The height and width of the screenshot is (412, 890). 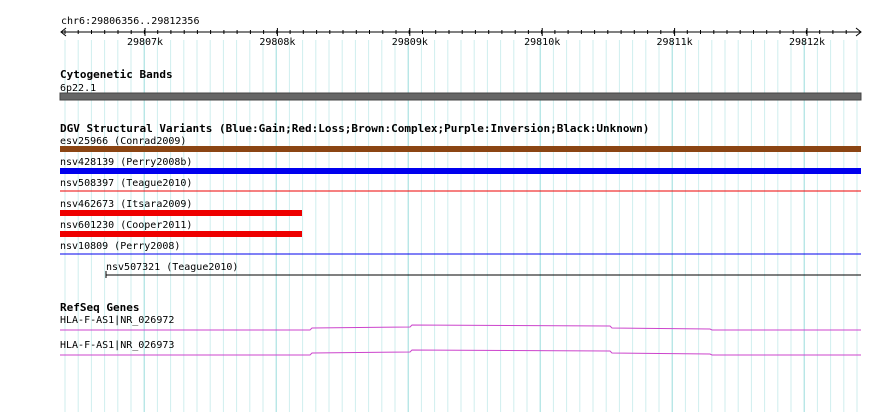 What do you see at coordinates (123, 141) in the screenshot?
I see `dgv-feature-label: esv25966 (Conrad2009)` at bounding box center [123, 141].